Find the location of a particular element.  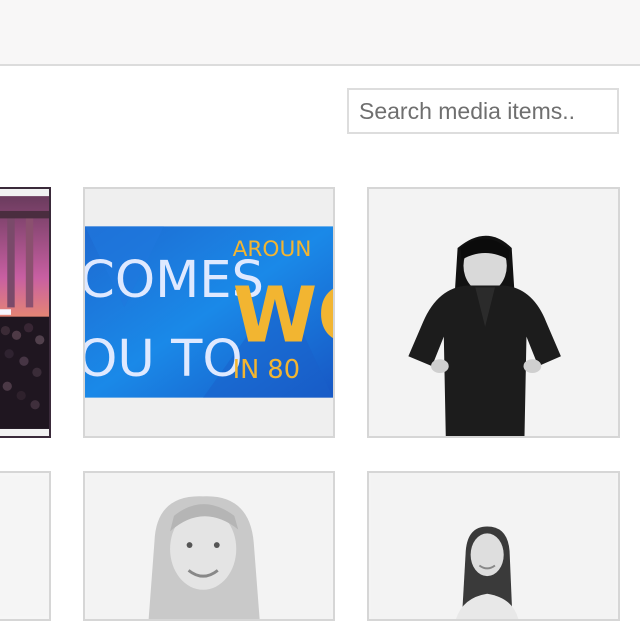

banner-text-right2: WO is located at coordinates (283, 316).